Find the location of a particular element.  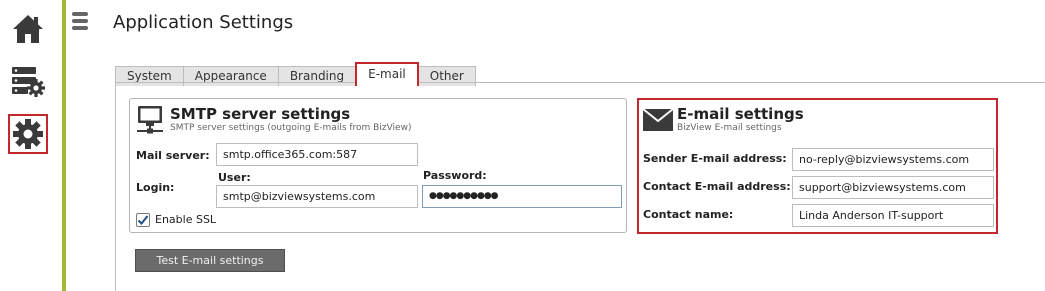

email-panel-subtitle: BizView E-mail settings is located at coordinates (729, 128).